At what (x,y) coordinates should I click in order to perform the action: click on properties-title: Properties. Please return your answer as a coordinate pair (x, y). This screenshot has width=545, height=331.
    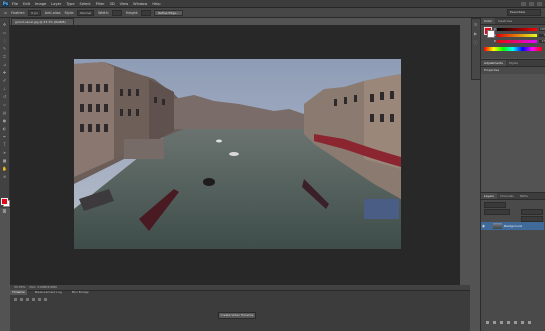
    Looking at the image, I should click on (492, 70).